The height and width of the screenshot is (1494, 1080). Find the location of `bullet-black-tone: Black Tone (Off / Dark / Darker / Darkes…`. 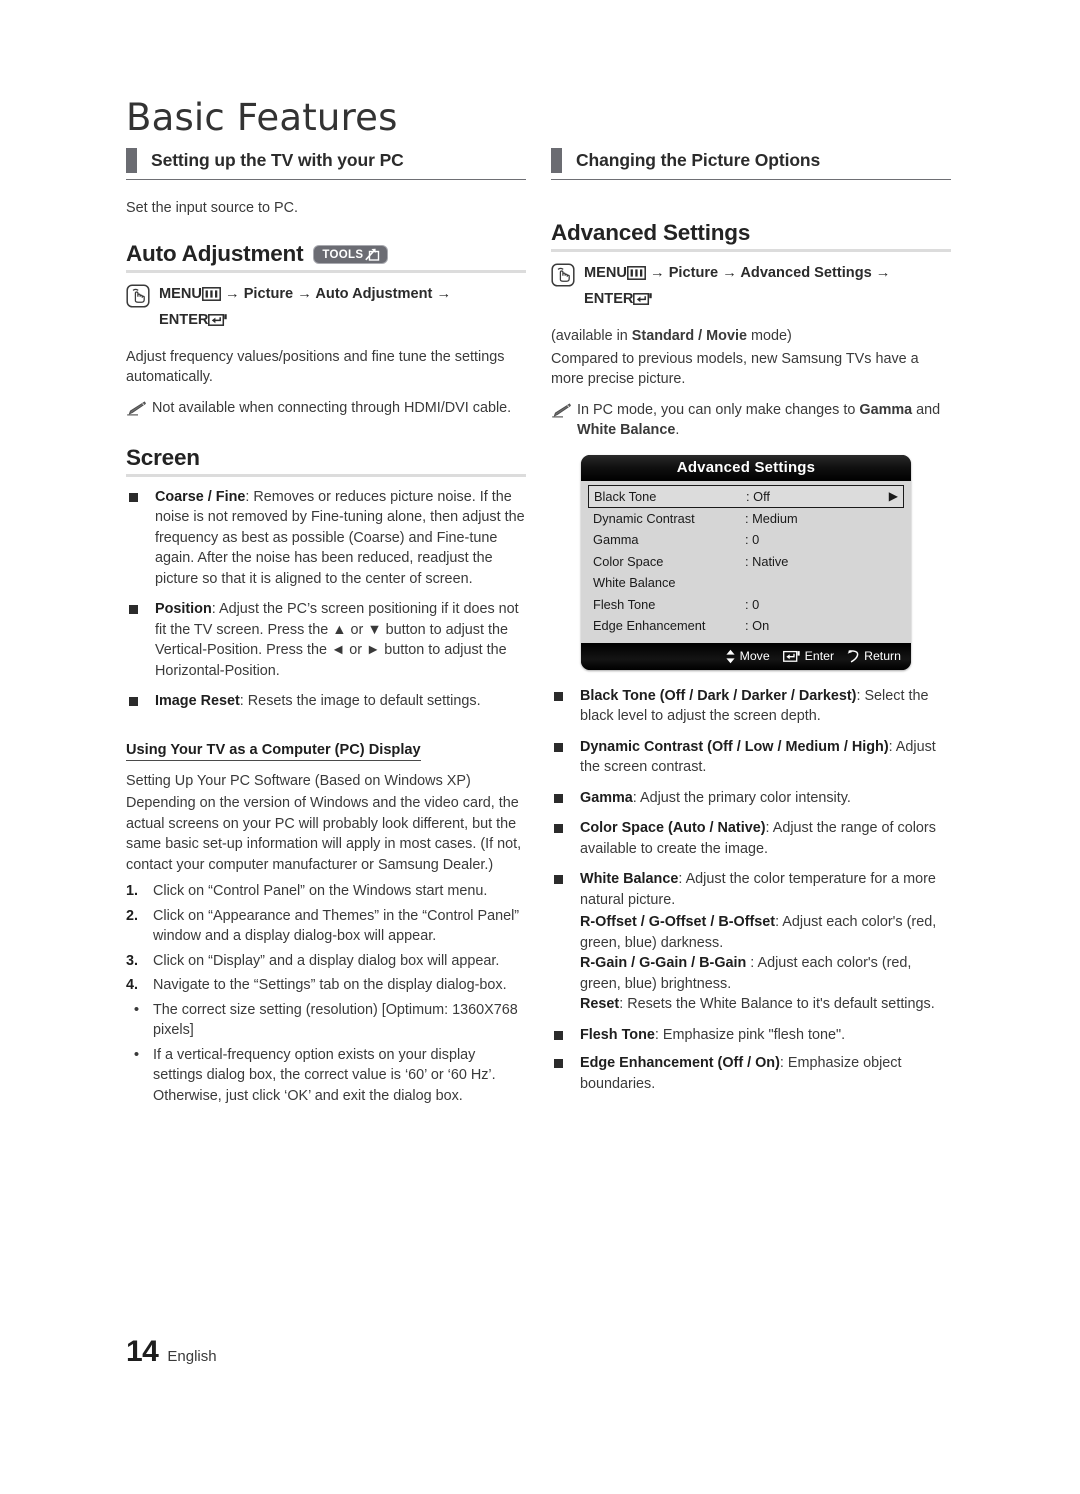

bullet-black-tone: Black Tone (Off / Dark / Darker / Darkes… is located at coordinates (751, 706).